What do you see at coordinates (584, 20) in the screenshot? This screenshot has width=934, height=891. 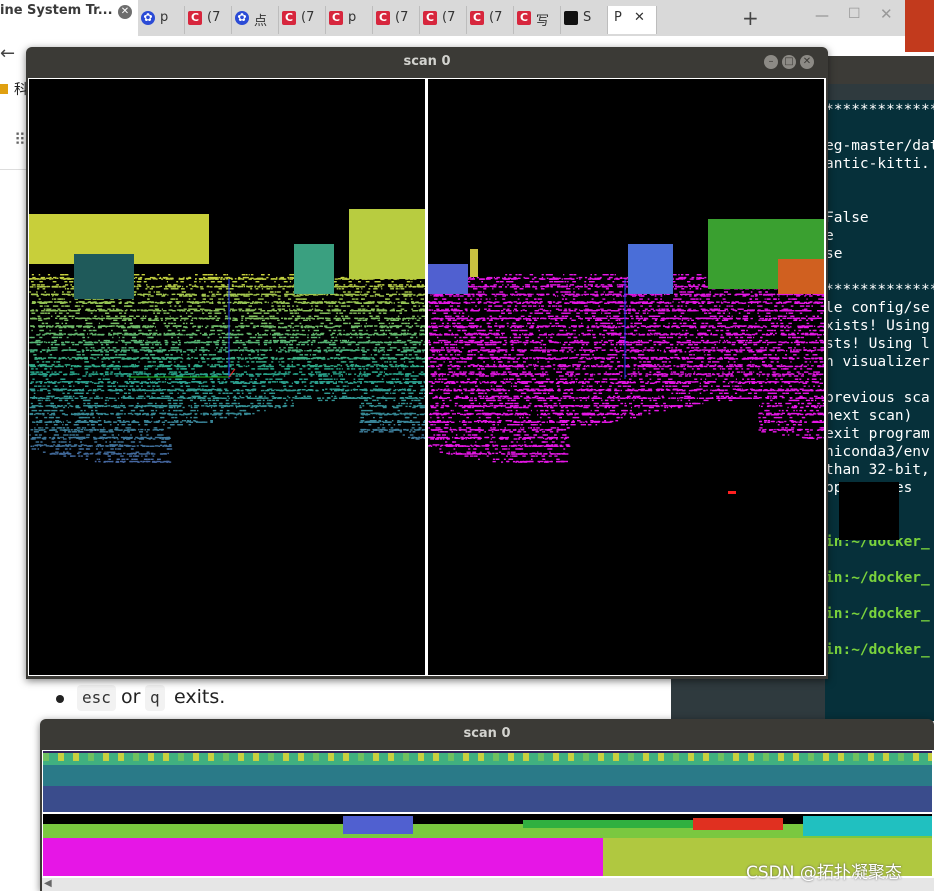 I see `browser-tab: S` at bounding box center [584, 20].